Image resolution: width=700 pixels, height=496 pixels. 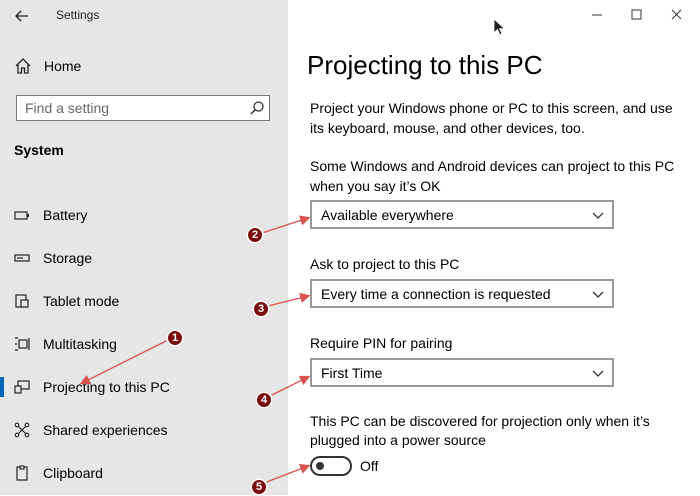 What do you see at coordinates (21, 215) in the screenshot?
I see `battery-icon` at bounding box center [21, 215].